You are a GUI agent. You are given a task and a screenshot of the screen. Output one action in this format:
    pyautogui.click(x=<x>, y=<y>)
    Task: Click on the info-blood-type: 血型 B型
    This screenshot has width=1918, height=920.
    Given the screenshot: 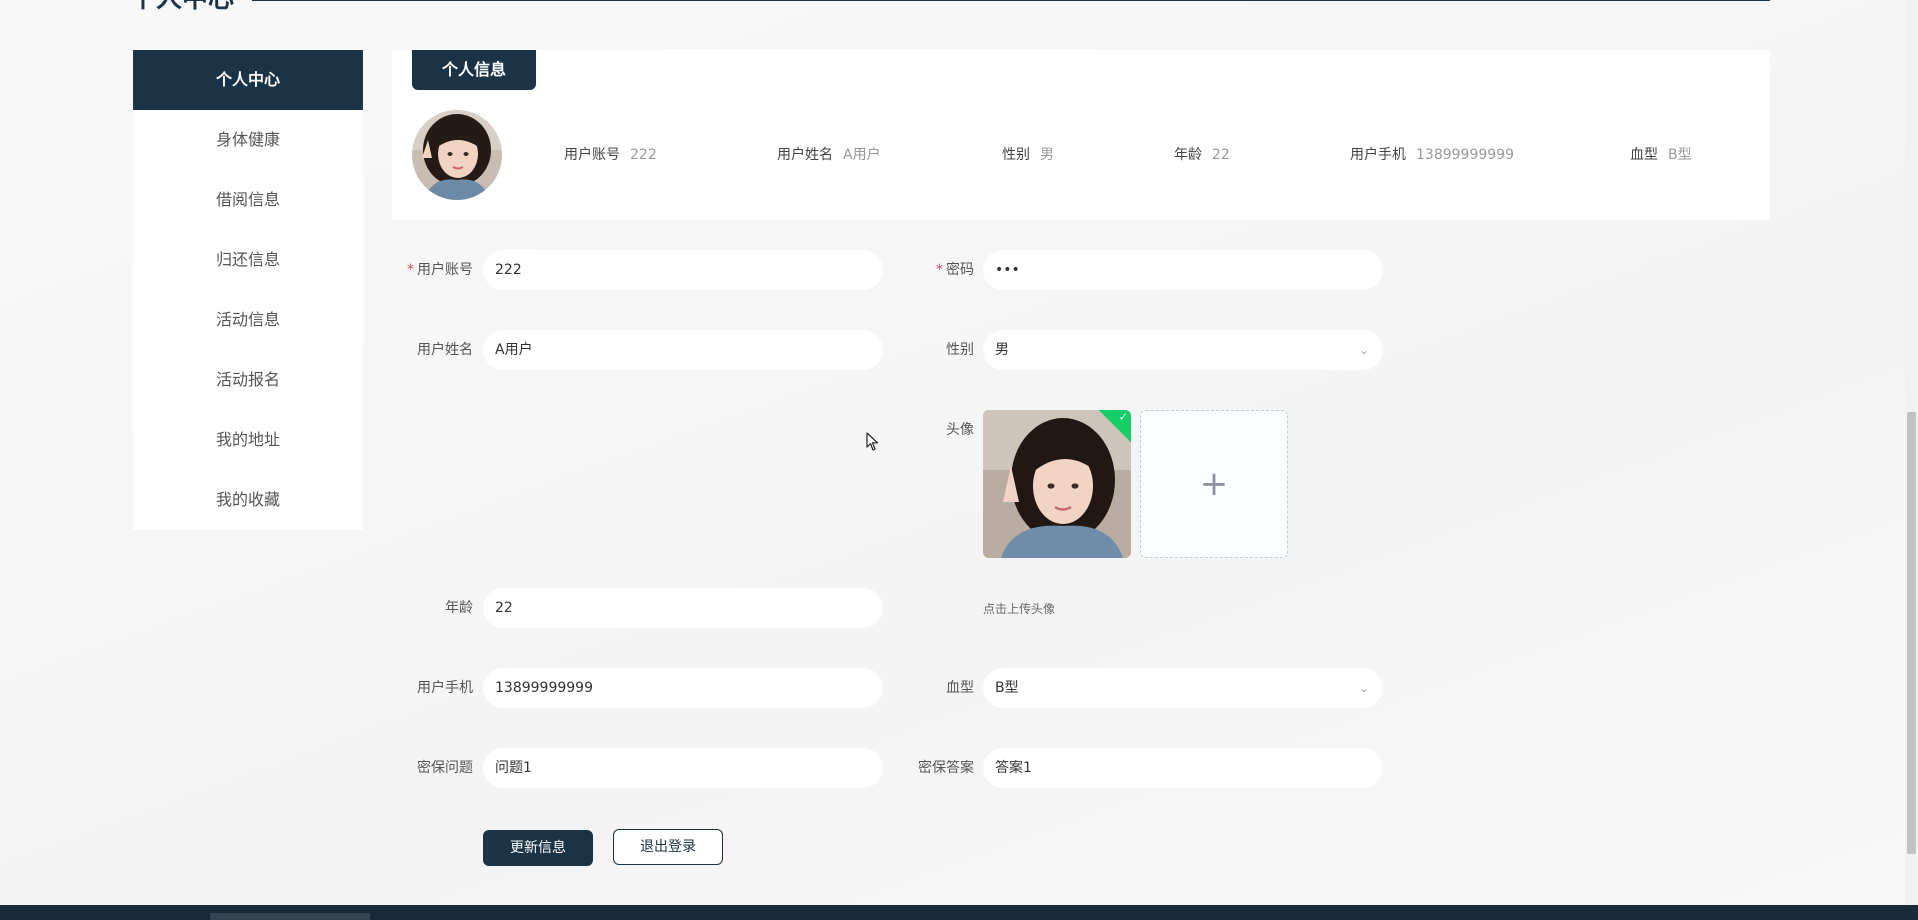 What is the action you would take?
    pyautogui.click(x=1661, y=155)
    